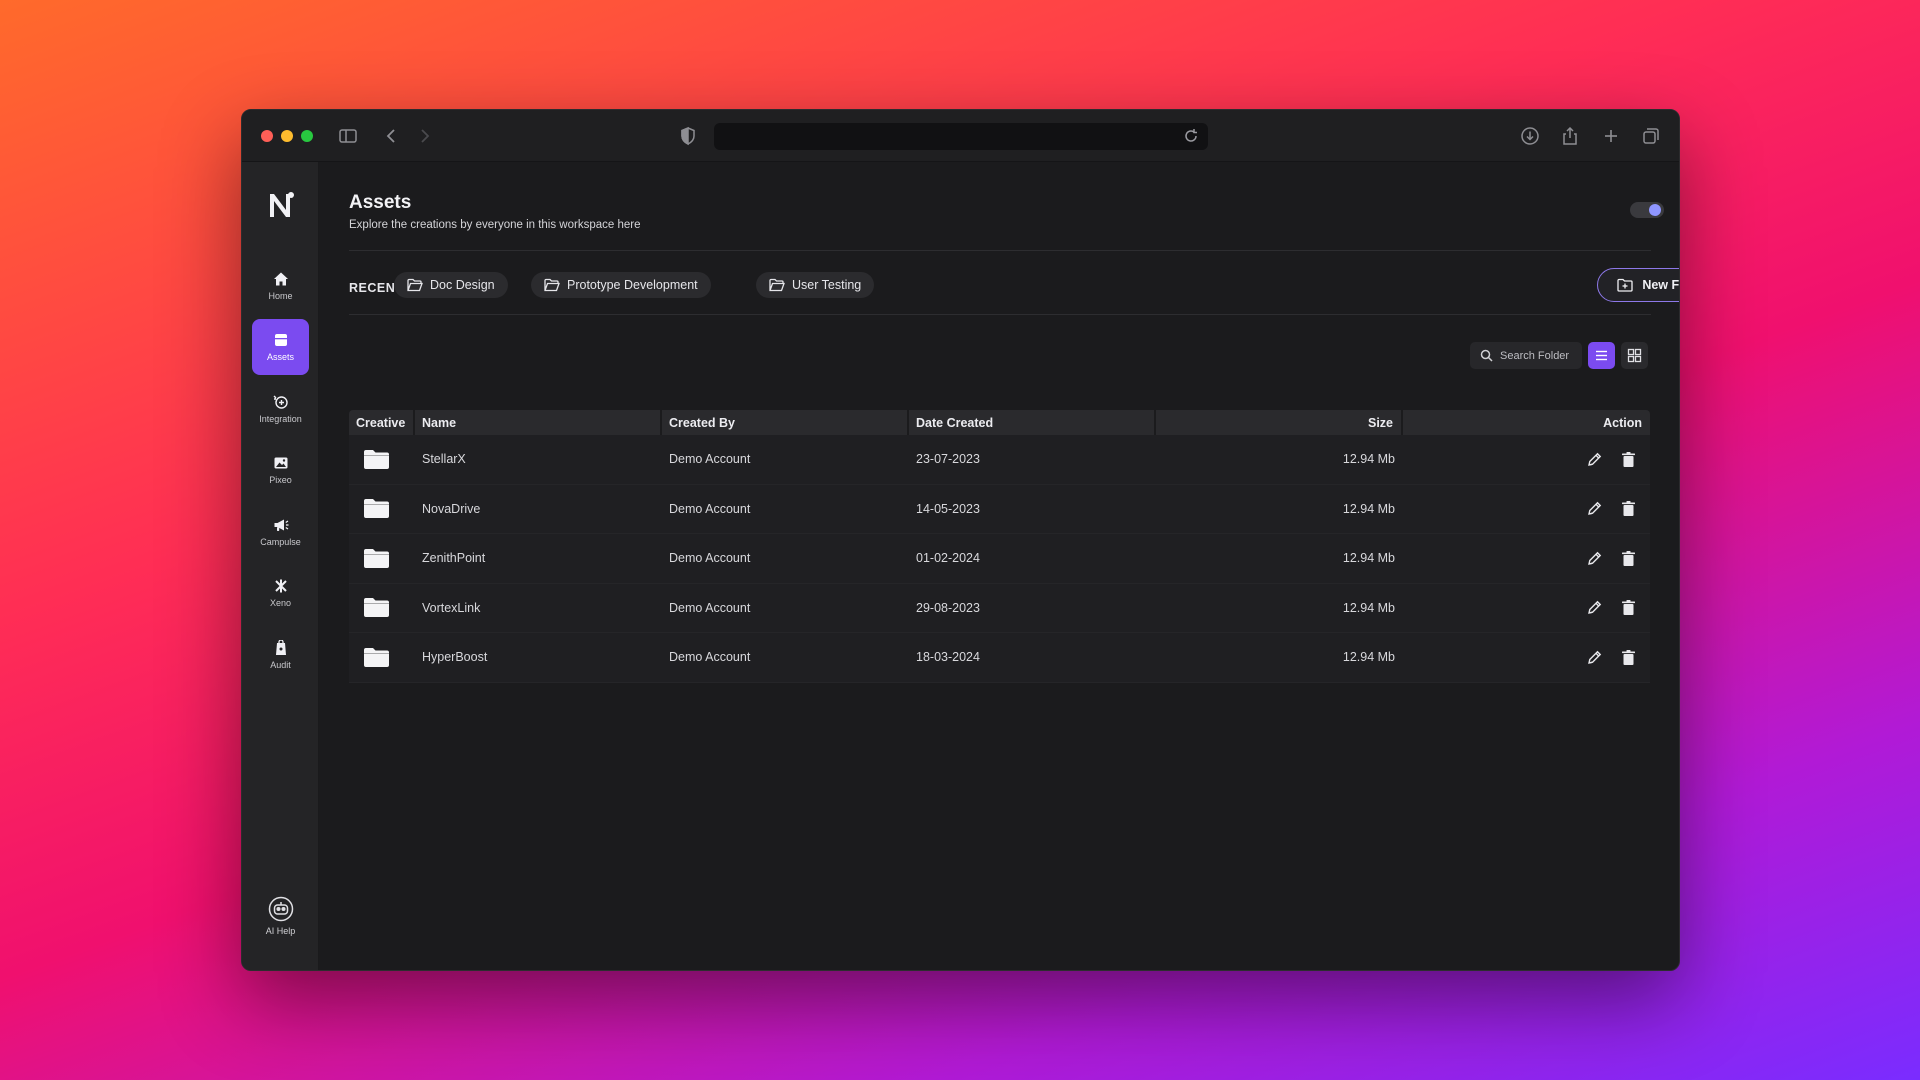 Image resolution: width=1920 pixels, height=1080 pixels. Describe the element at coordinates (1530, 136) in the screenshot. I see `download-icon` at that location.